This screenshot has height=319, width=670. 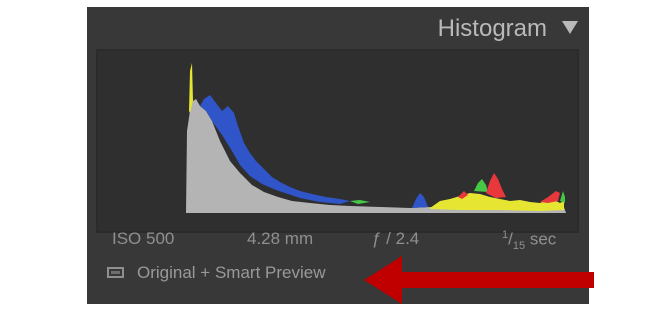 I want to click on annotation-arrow, so click(x=479, y=280).